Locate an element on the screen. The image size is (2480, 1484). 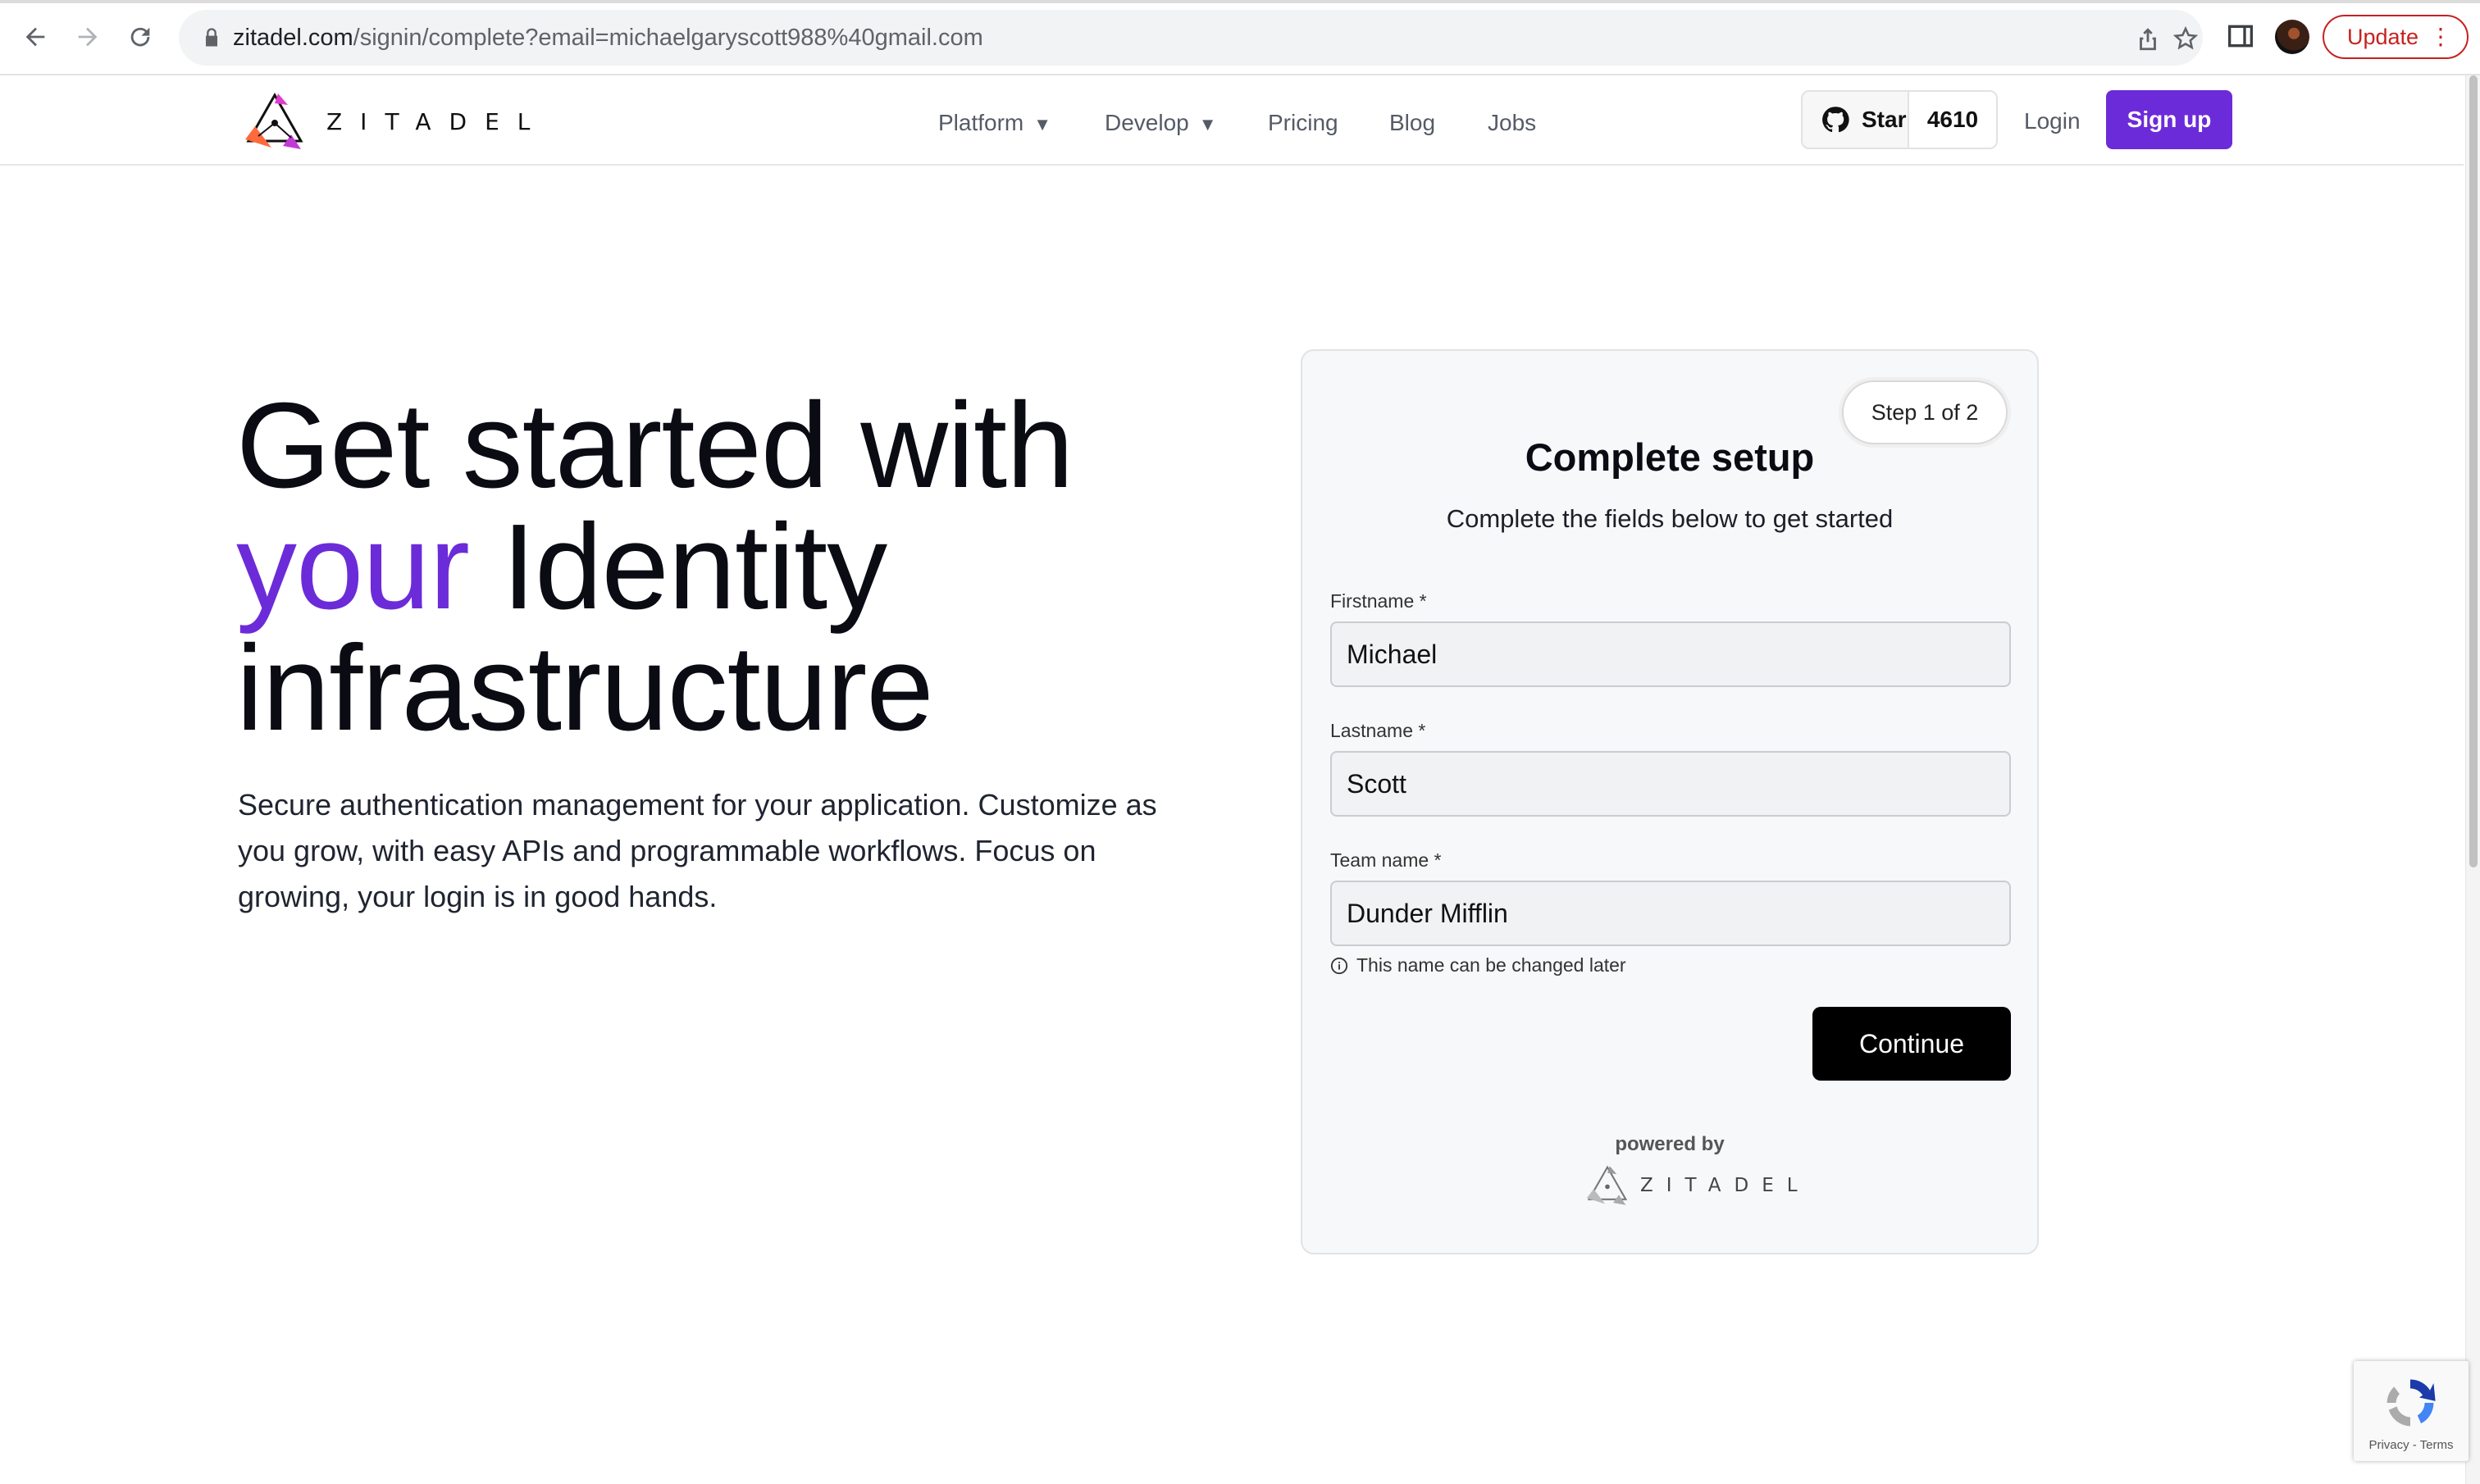
github-star-widget: Star 4610 is located at coordinates (1899, 119).